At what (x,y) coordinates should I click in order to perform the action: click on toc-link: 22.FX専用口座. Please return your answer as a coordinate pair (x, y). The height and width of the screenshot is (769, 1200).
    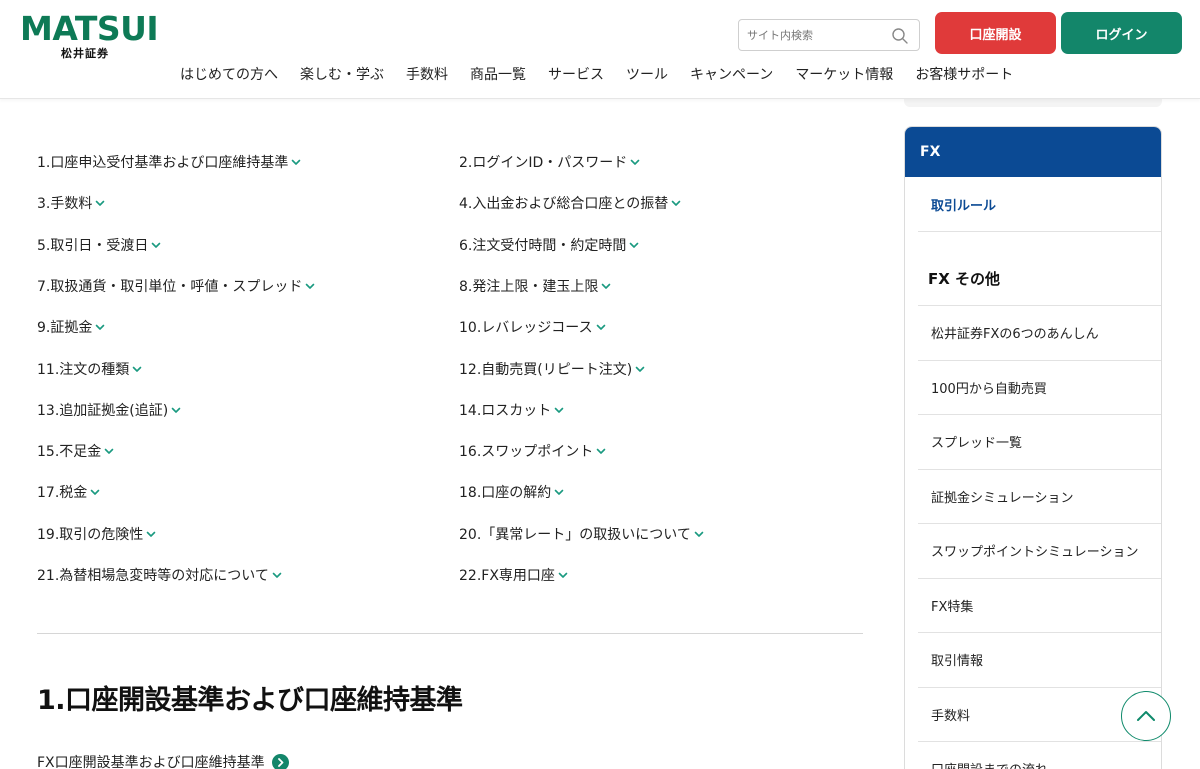
    Looking at the image, I should click on (513, 575).